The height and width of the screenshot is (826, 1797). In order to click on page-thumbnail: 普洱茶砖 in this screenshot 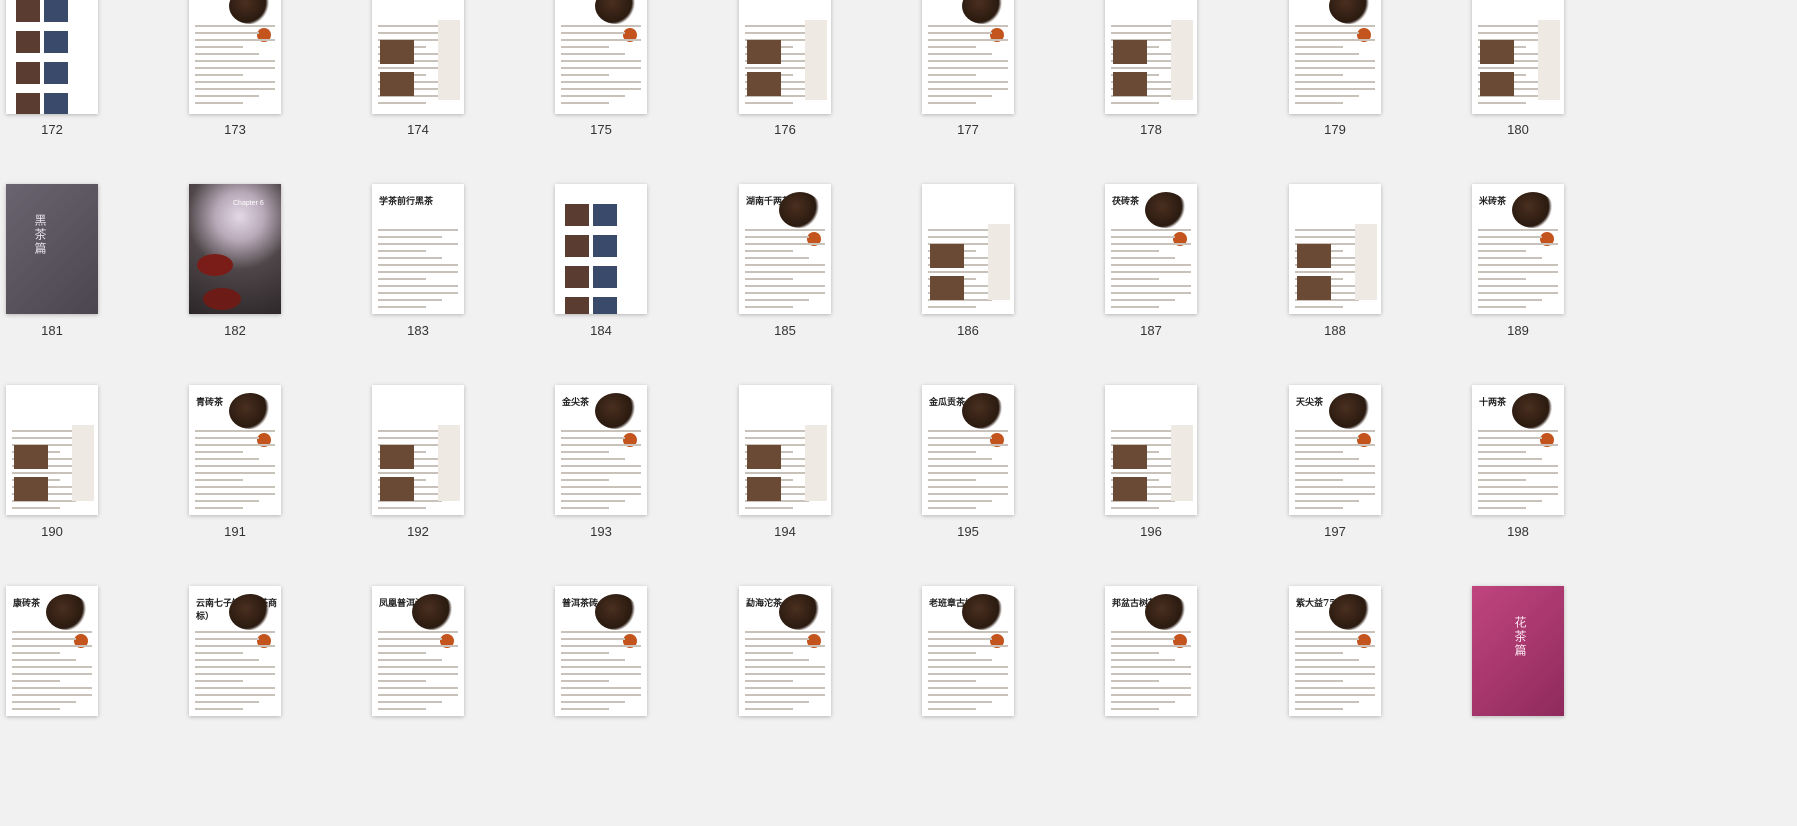, I will do `click(601, 651)`.